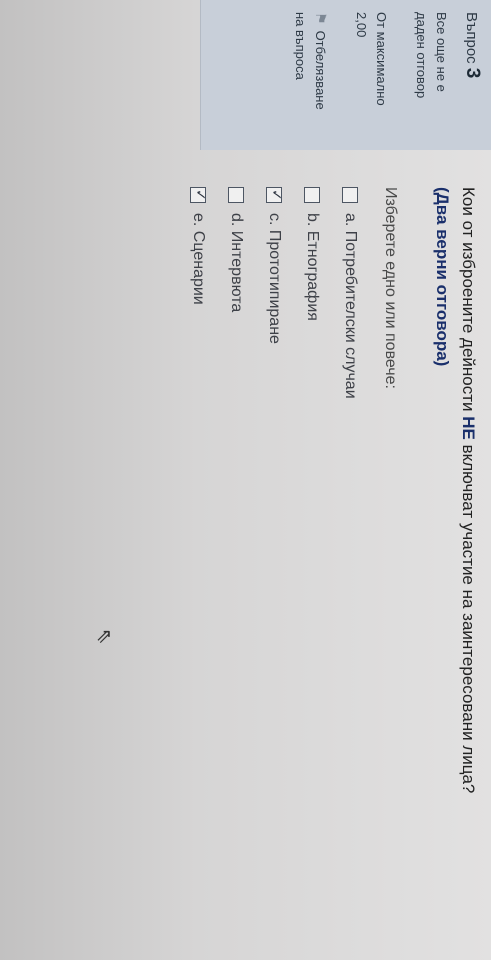 The width and height of the screenshot is (491, 960). I want to click on question-text-end: включват участие на заинтересовани лица?, so click(468, 616).